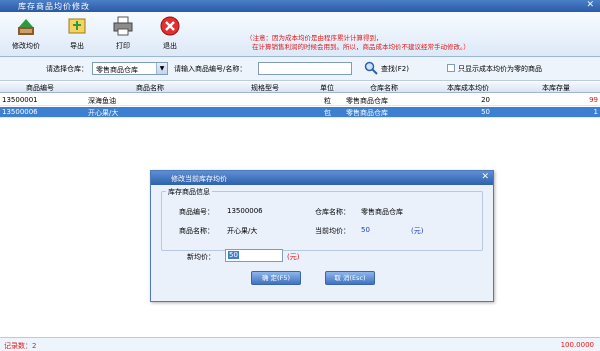 Image resolution: width=600 pixels, height=351 pixels. Describe the element at coordinates (150, 88) in the screenshot. I see `col-header-name: 商品名称` at that location.